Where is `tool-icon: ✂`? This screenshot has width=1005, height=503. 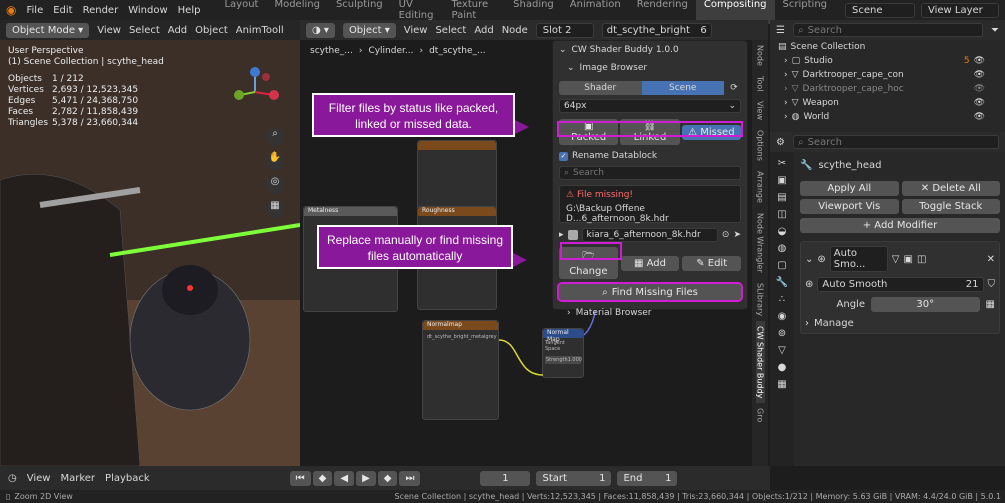
tool-icon: ✂ is located at coordinates (782, 163).